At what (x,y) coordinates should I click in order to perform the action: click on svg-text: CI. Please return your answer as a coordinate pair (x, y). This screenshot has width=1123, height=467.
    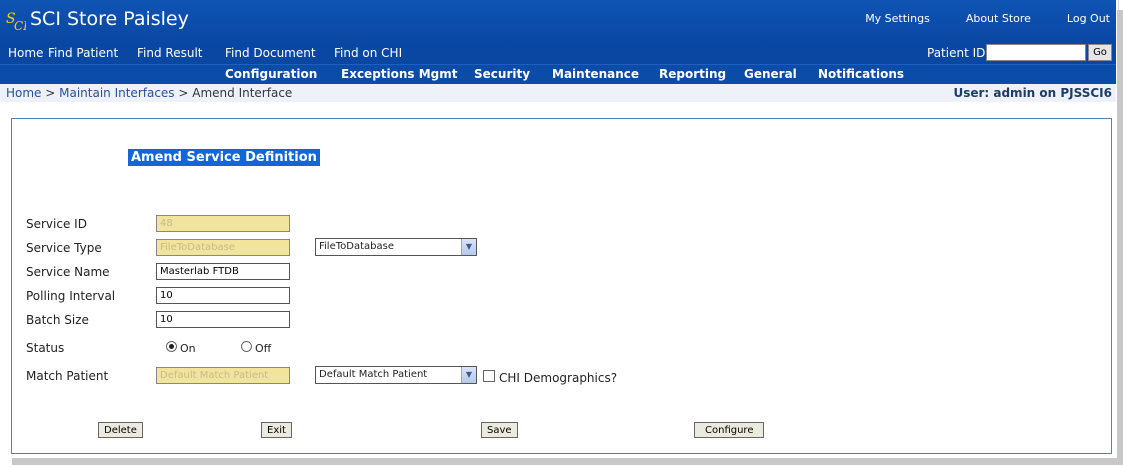
    Looking at the image, I should click on (20, 25).